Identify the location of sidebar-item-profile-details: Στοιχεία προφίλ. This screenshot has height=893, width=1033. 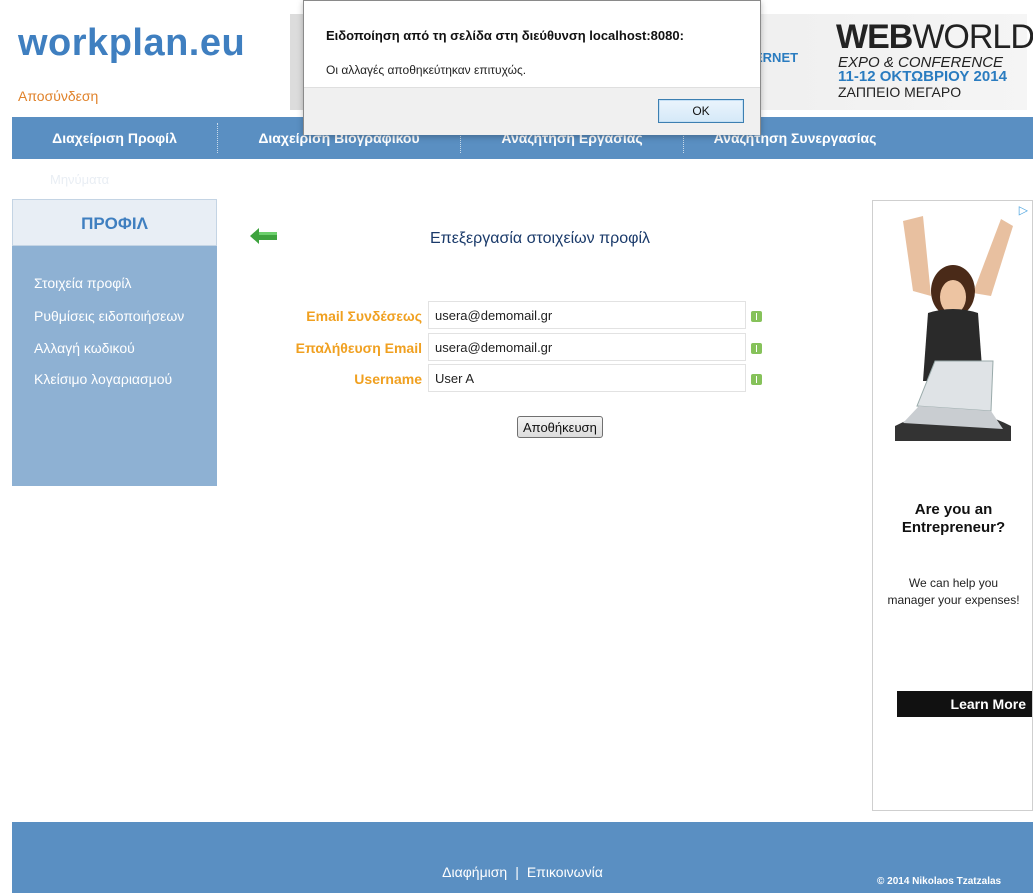
(83, 283).